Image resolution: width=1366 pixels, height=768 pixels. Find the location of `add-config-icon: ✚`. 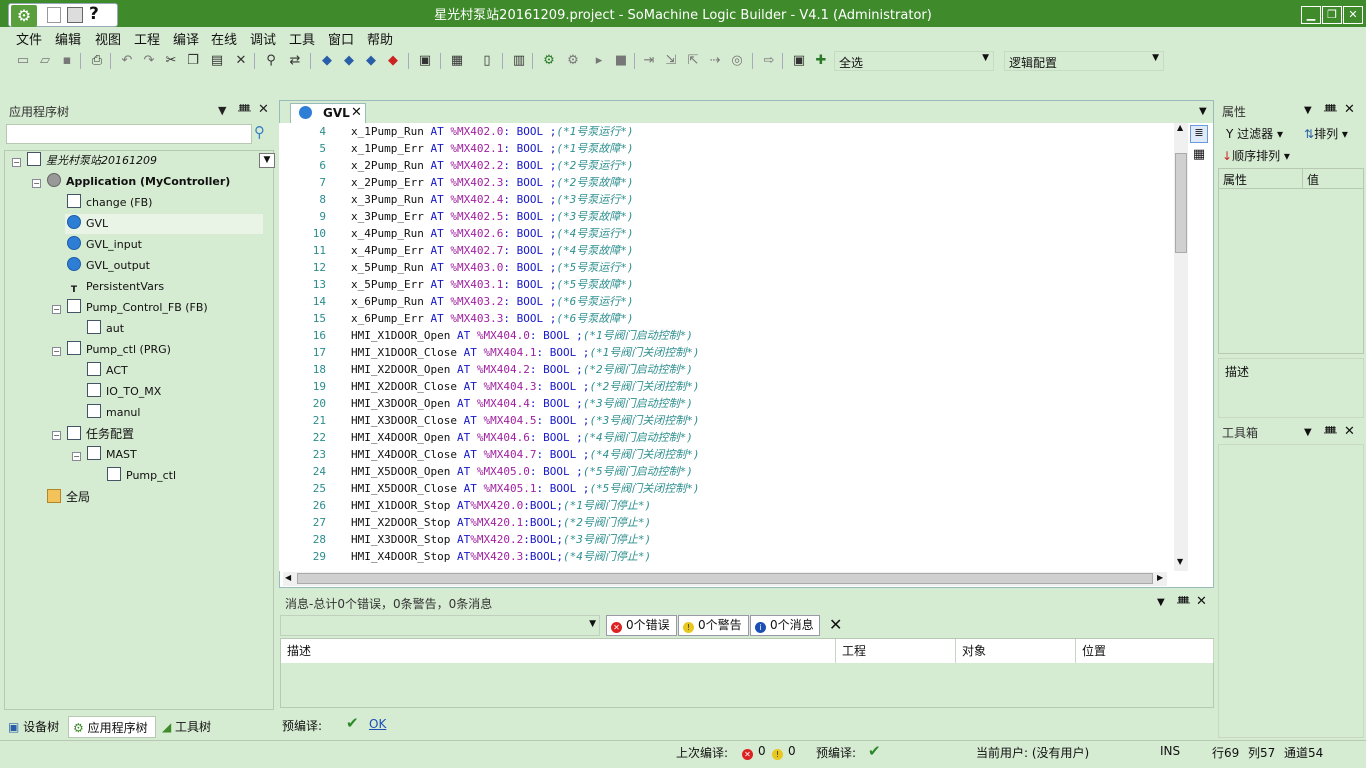

add-config-icon: ✚ is located at coordinates (821, 61).